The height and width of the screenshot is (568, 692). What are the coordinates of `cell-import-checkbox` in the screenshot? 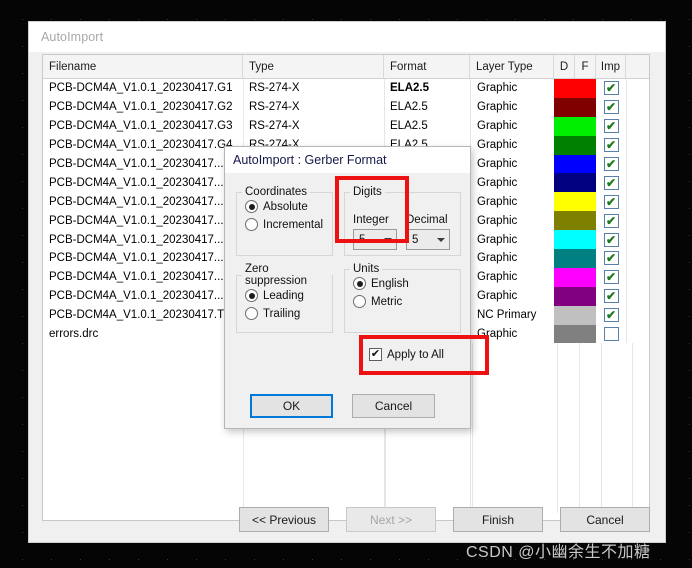 It's located at (611, 334).